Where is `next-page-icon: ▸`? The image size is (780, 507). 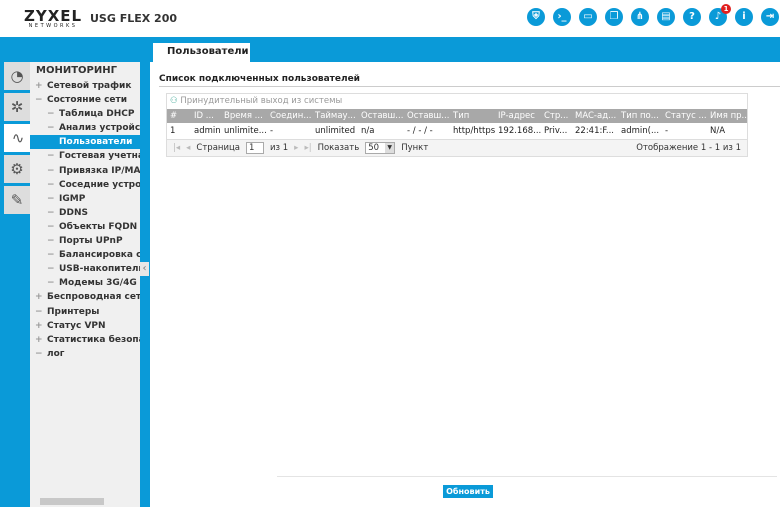
next-page-icon: ▸ is located at coordinates (296, 148).